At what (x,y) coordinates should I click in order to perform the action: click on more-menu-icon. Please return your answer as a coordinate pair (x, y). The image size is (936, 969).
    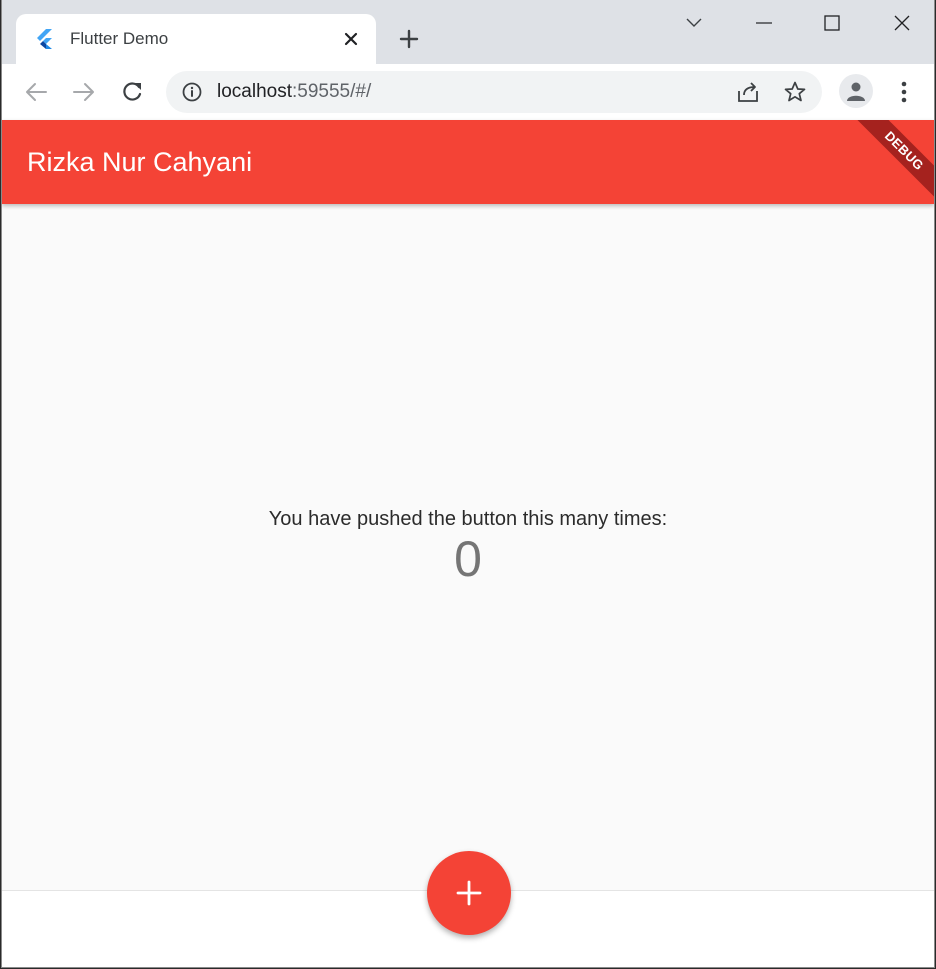
    Looking at the image, I should click on (904, 92).